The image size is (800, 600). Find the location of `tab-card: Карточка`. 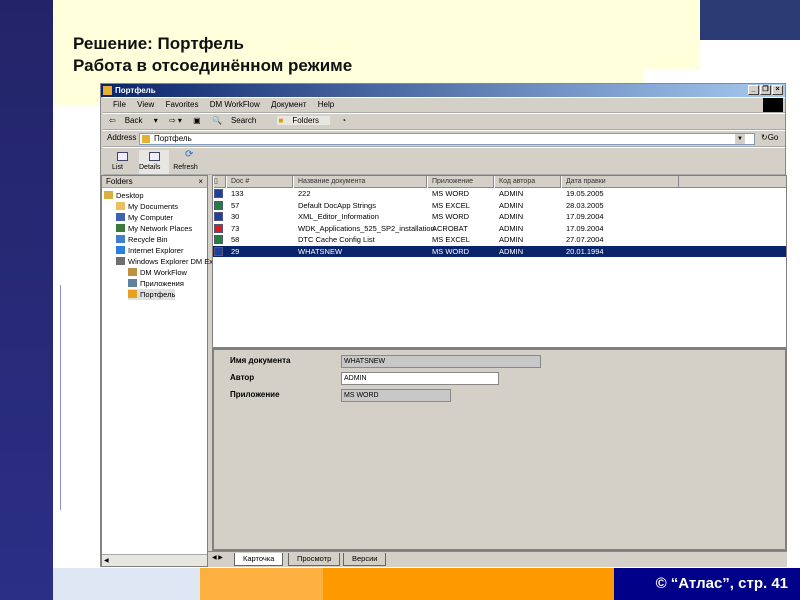

tab-card: Карточка is located at coordinates (259, 559).